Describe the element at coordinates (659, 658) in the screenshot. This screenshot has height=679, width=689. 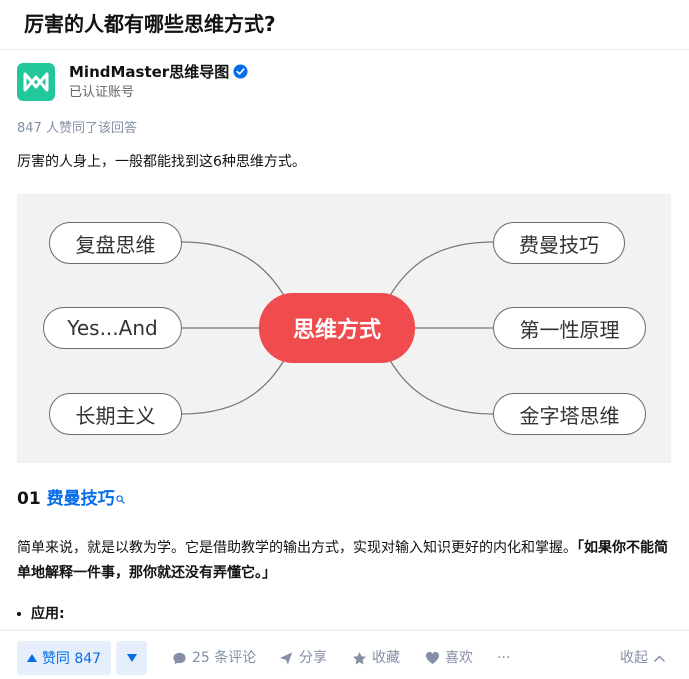
I see `chevron-up-icon` at that location.